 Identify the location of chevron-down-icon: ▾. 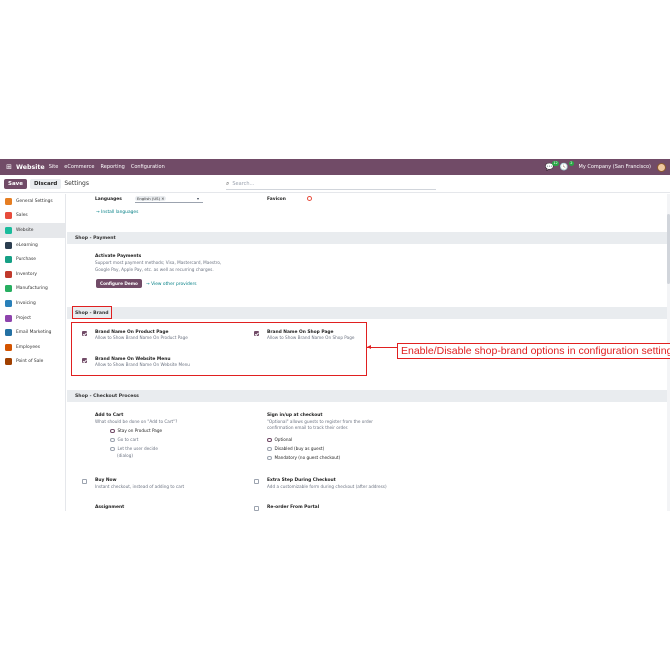
(198, 198).